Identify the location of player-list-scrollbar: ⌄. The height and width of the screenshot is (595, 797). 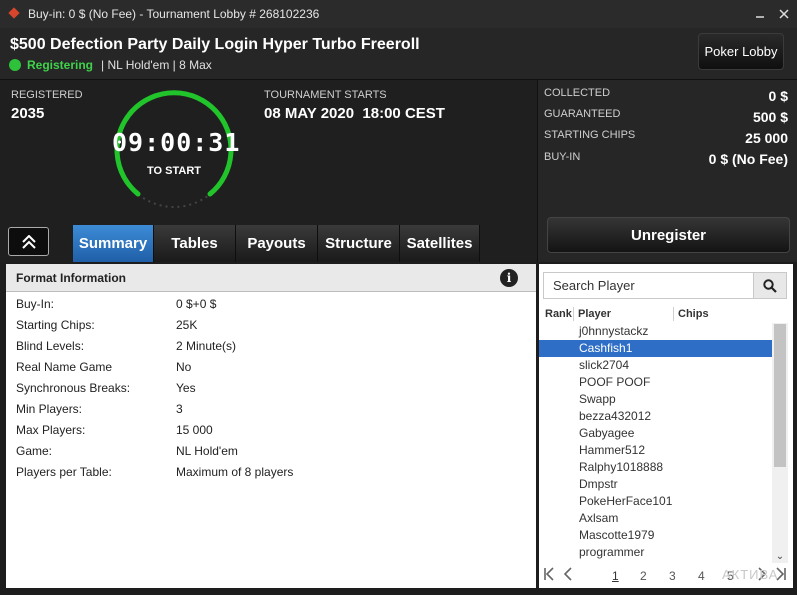
(780, 443).